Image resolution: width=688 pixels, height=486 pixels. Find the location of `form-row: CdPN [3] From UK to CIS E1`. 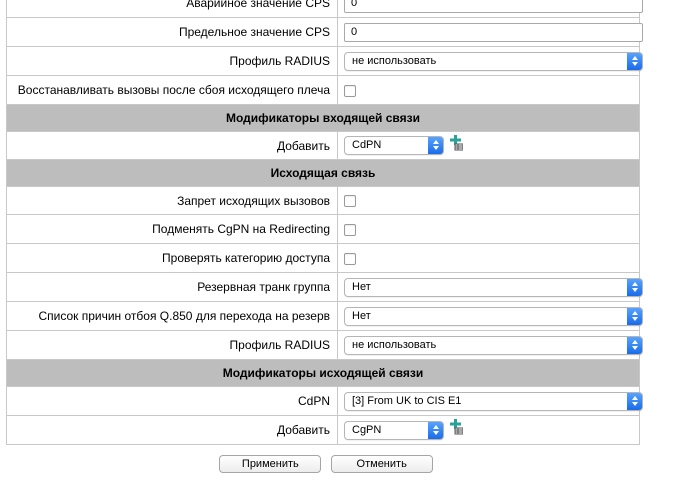

form-row: CdPN [3] From UK to CIS E1 is located at coordinates (324, 401).